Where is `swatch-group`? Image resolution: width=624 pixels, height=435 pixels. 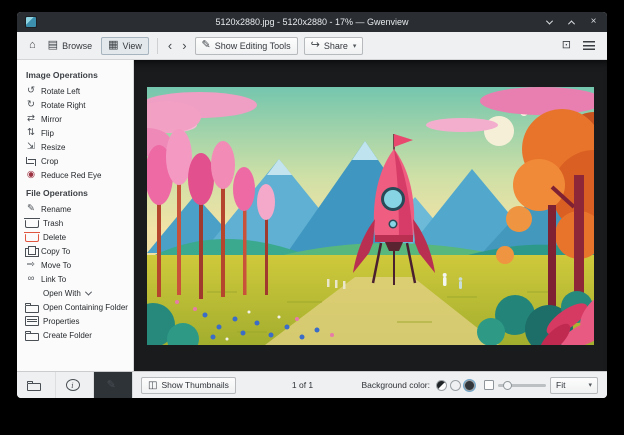
swatch-group is located at coordinates (455, 385).